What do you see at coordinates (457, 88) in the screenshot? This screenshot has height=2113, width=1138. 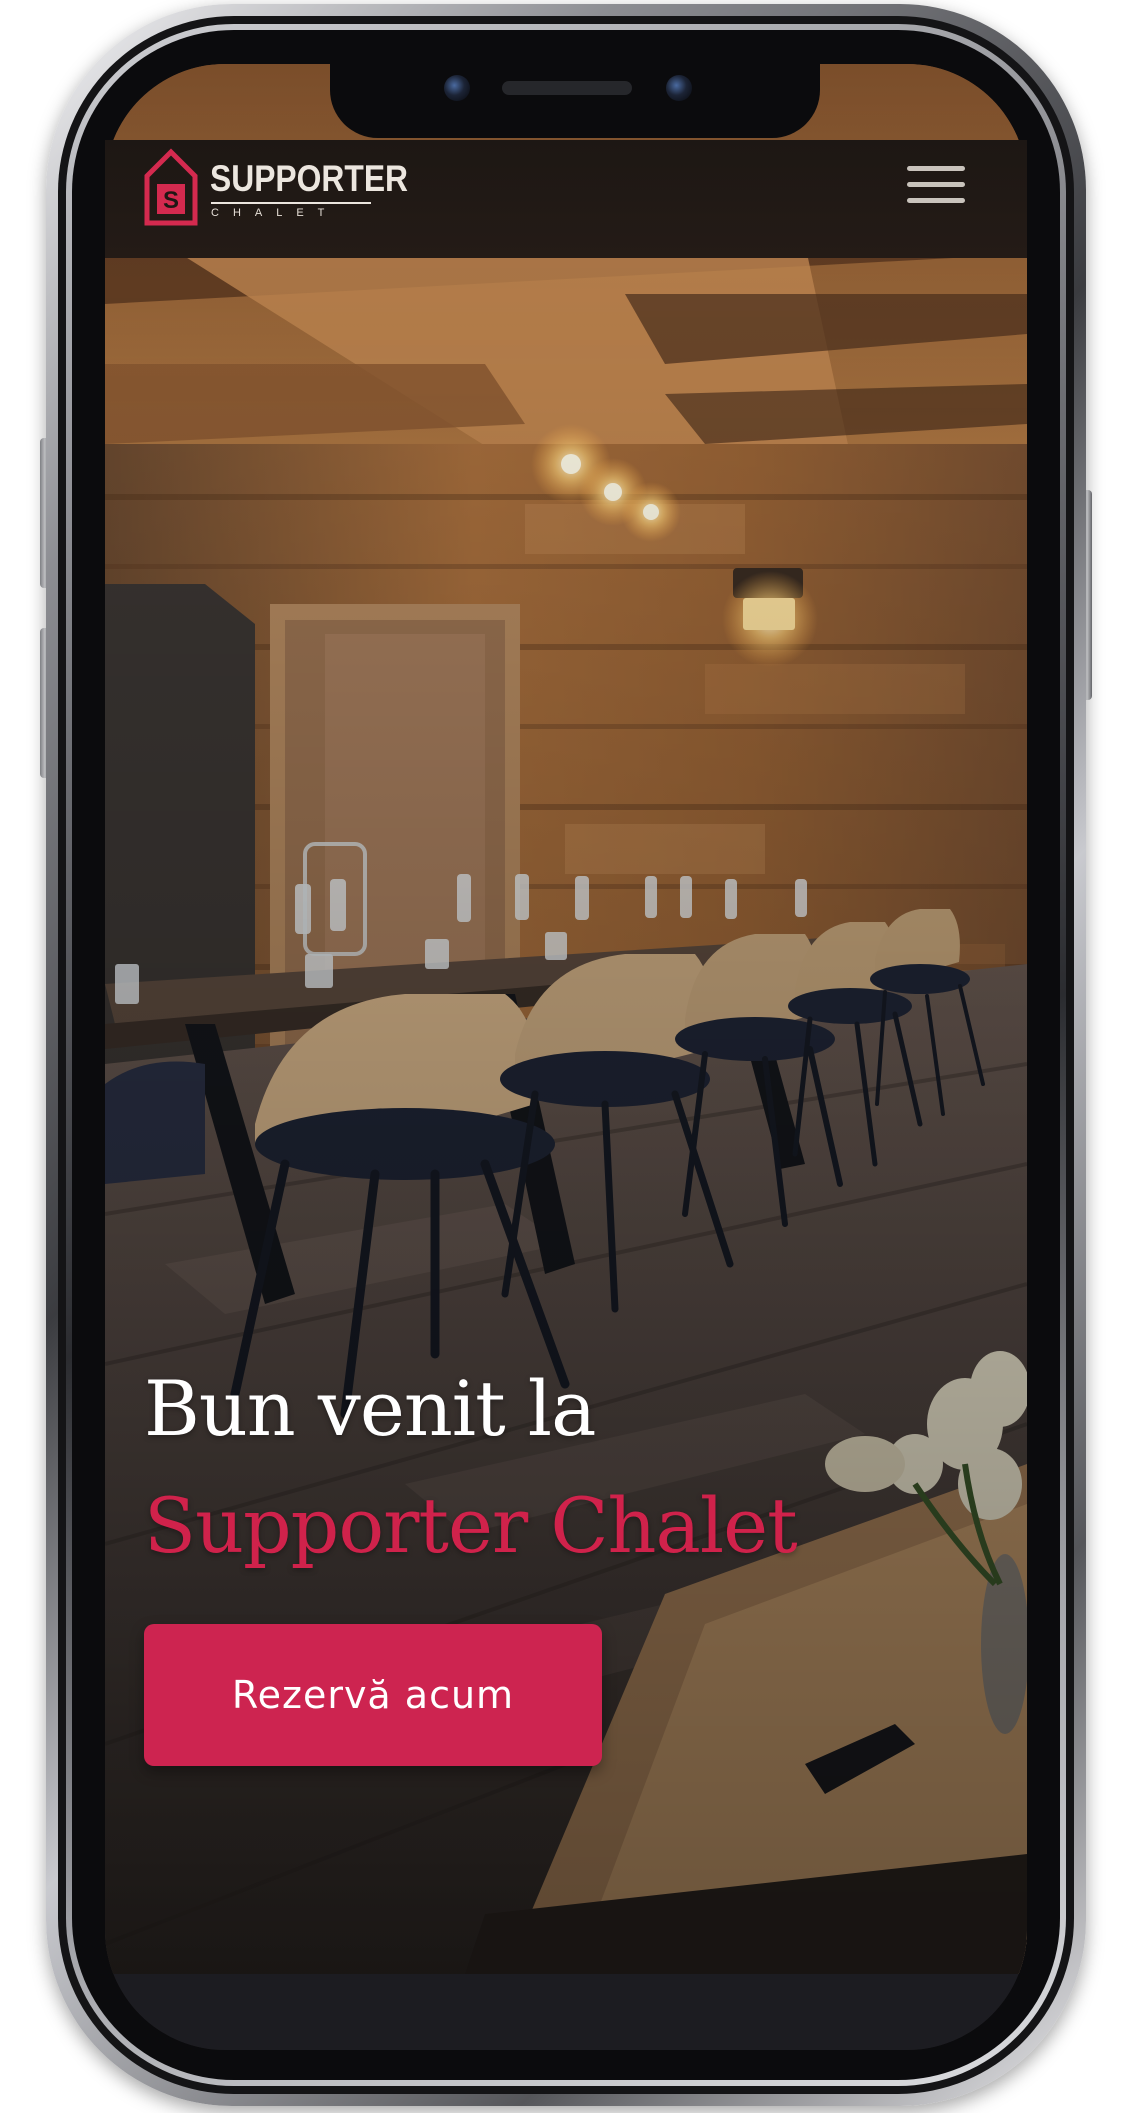 I see `phone-camera-left` at bounding box center [457, 88].